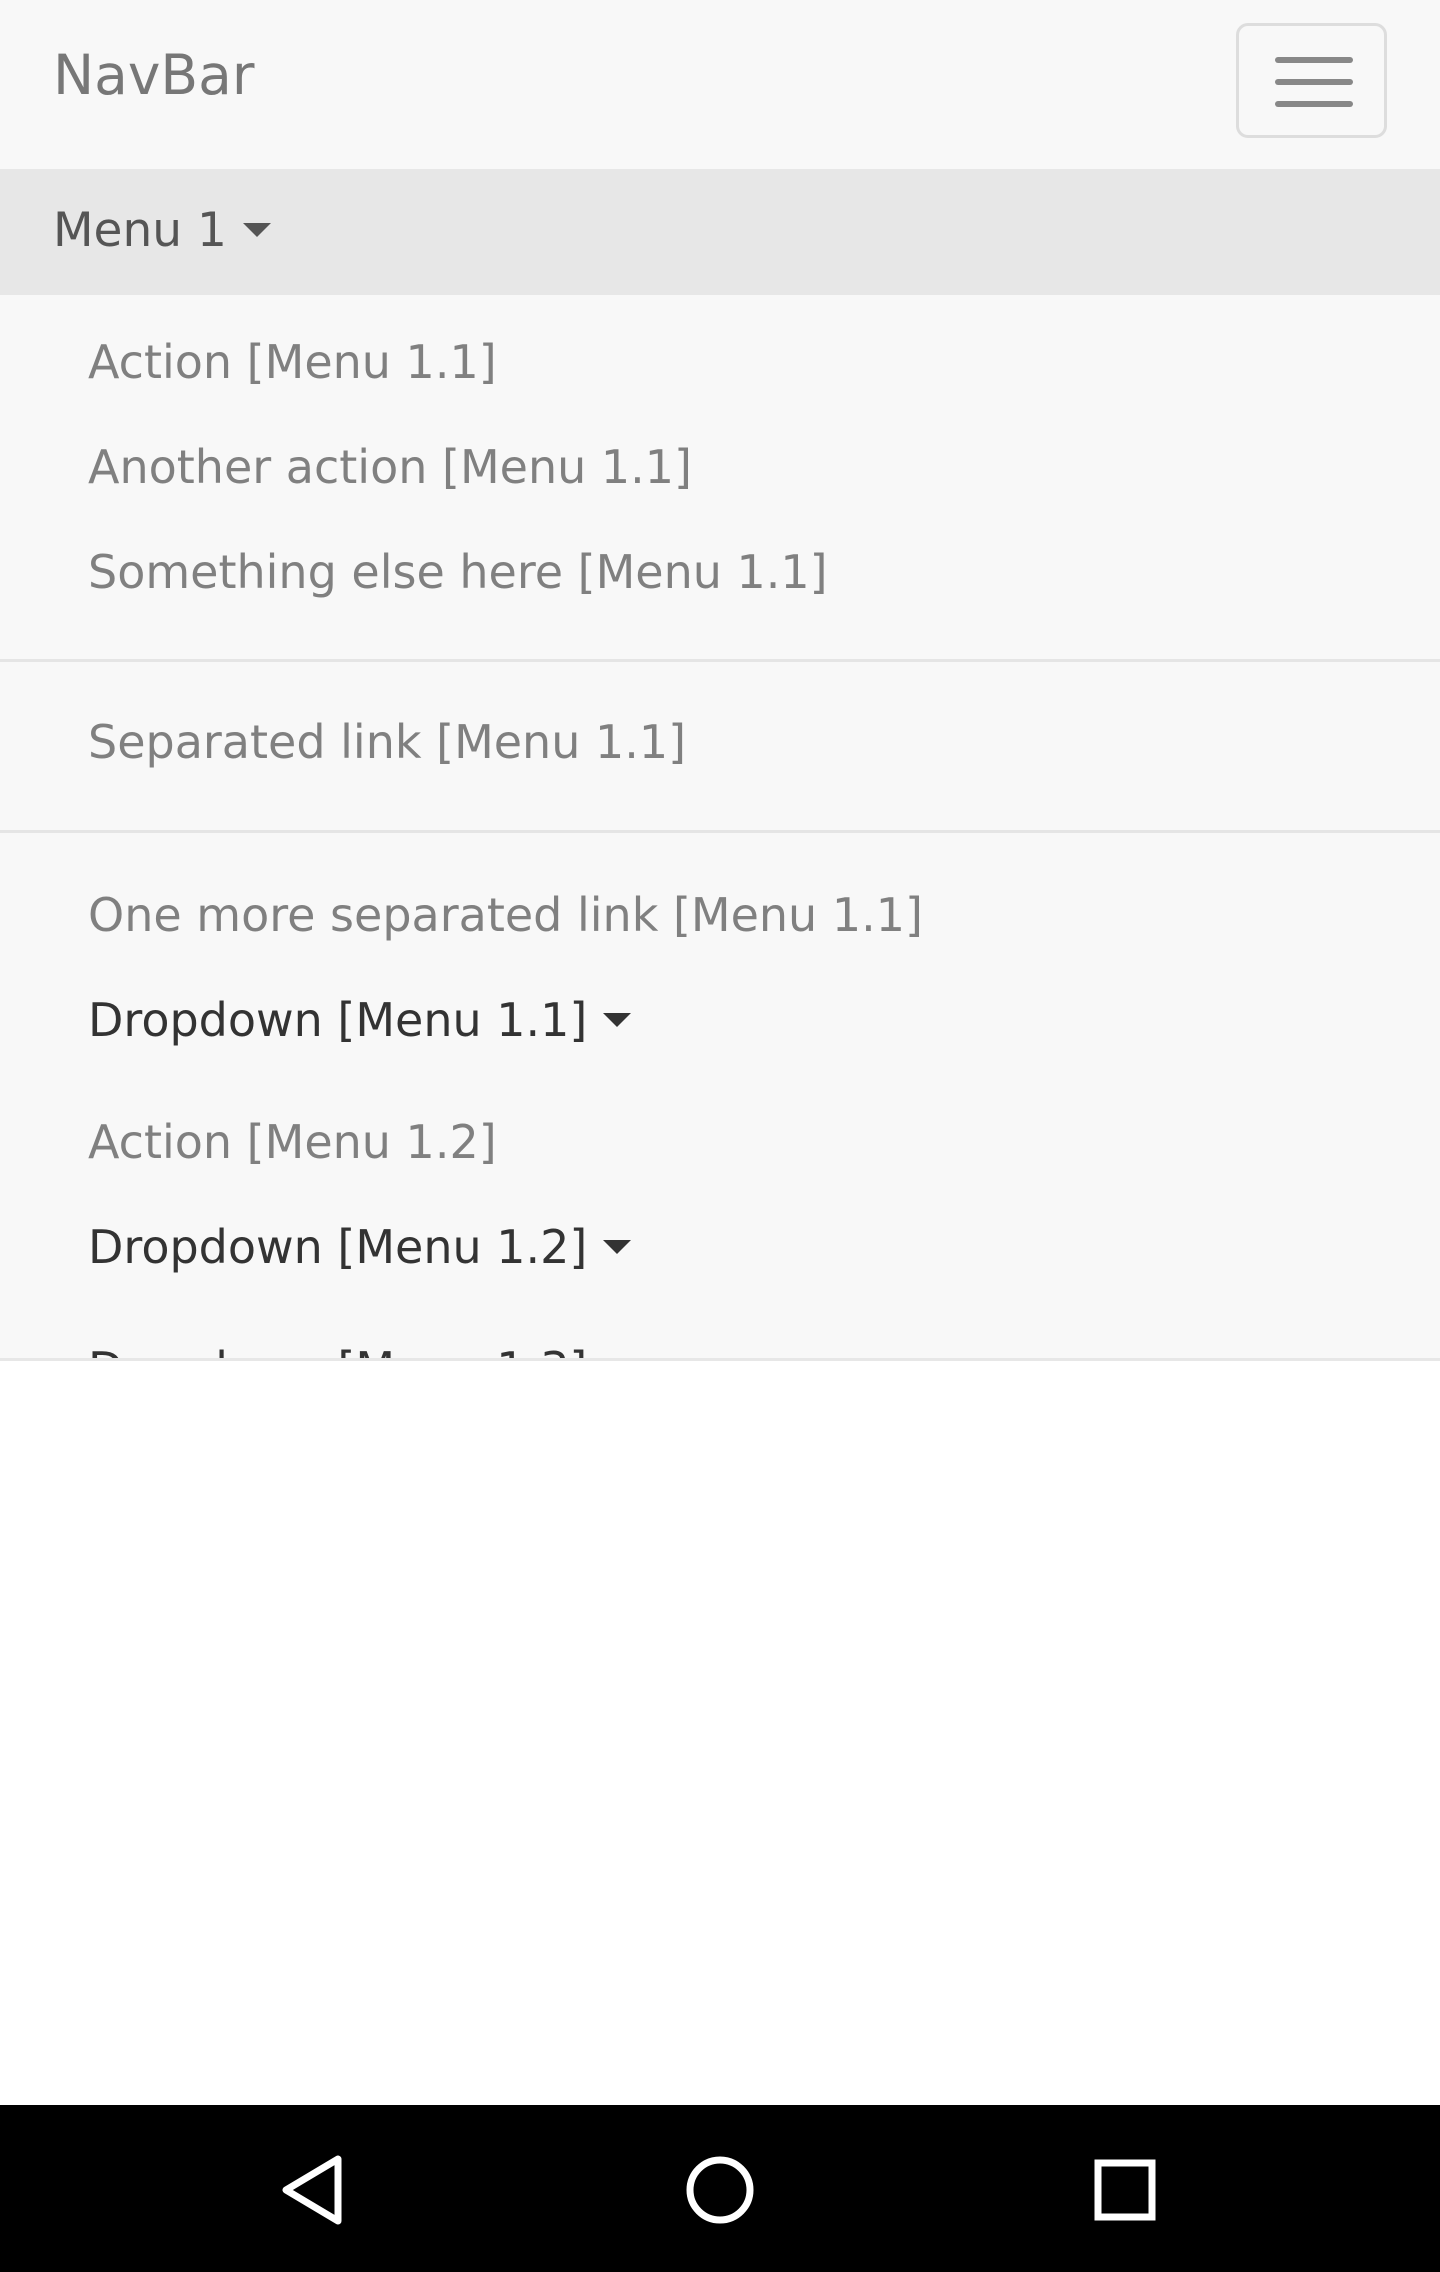 This screenshot has width=1440, height=2272. What do you see at coordinates (315, 2190) in the screenshot?
I see `back-triangle-icon` at bounding box center [315, 2190].